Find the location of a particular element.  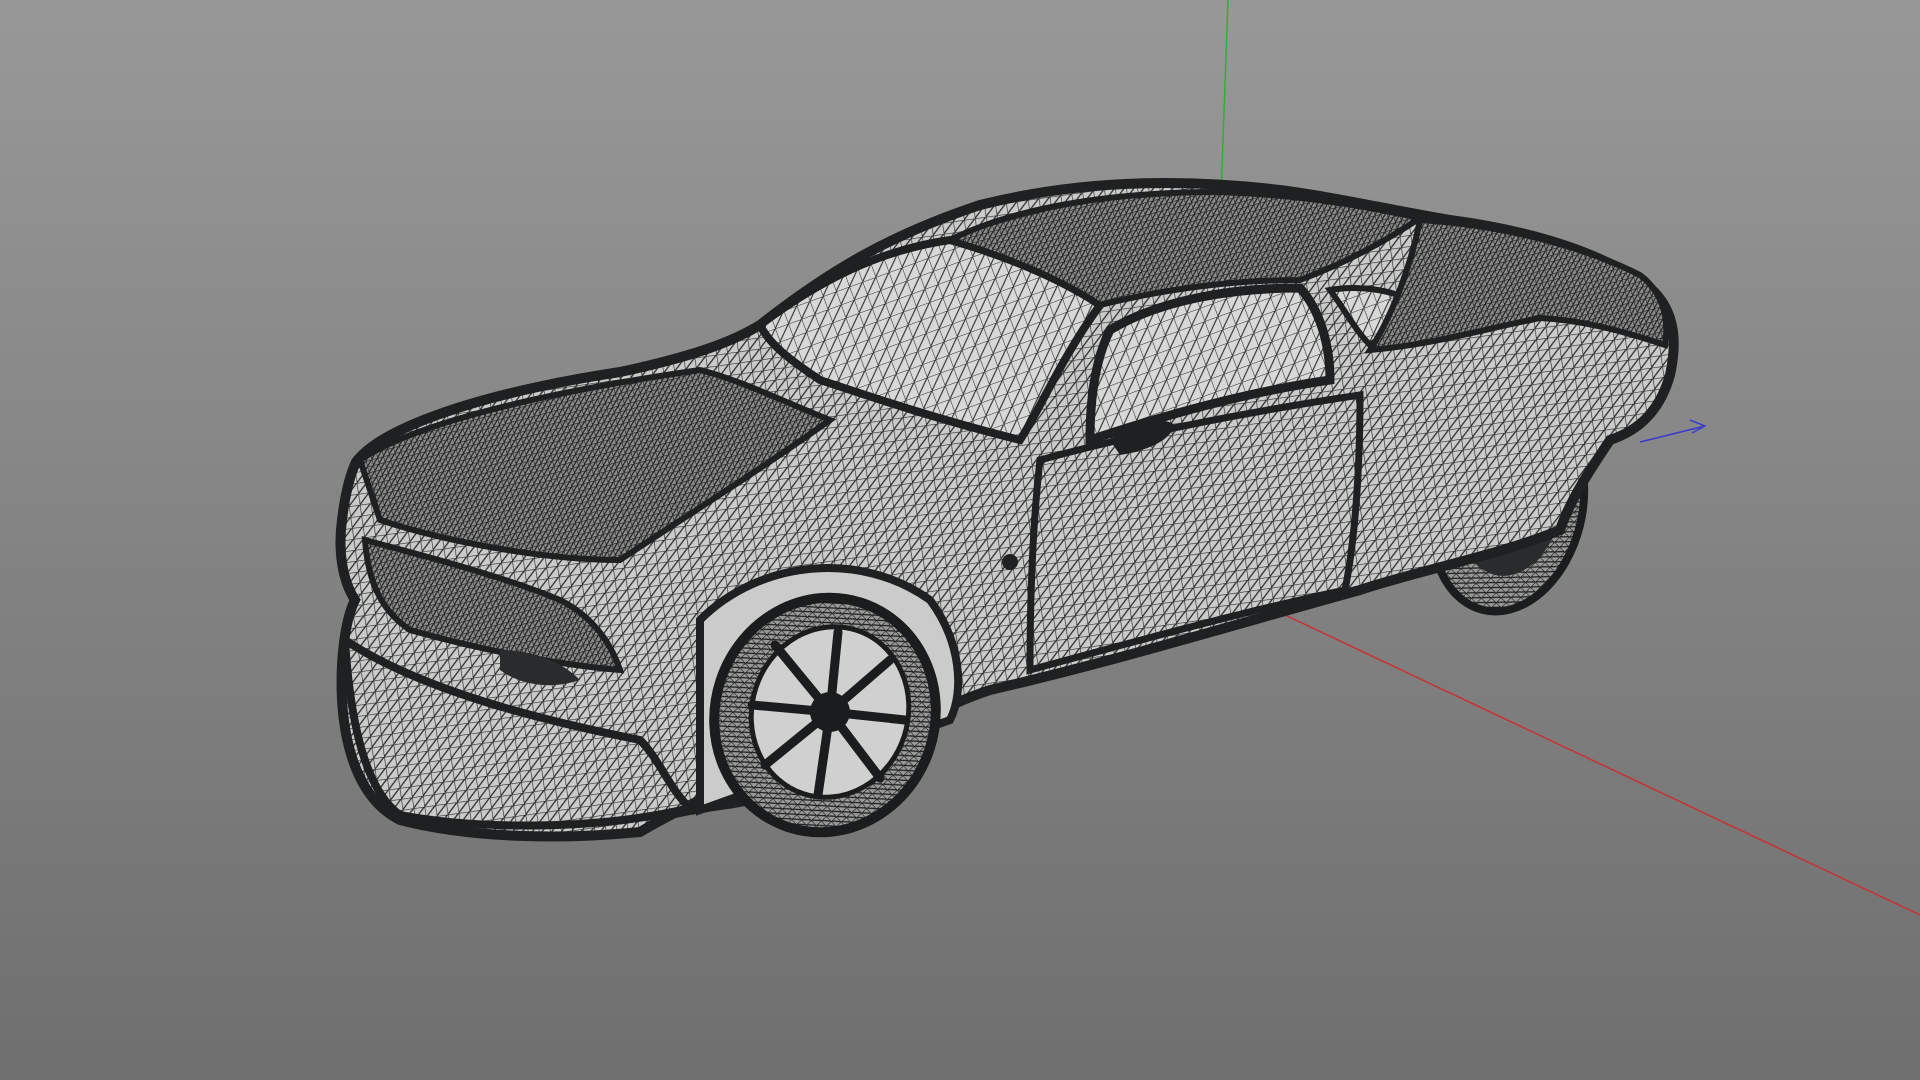

y-axis-line is located at coordinates (1224, 98).